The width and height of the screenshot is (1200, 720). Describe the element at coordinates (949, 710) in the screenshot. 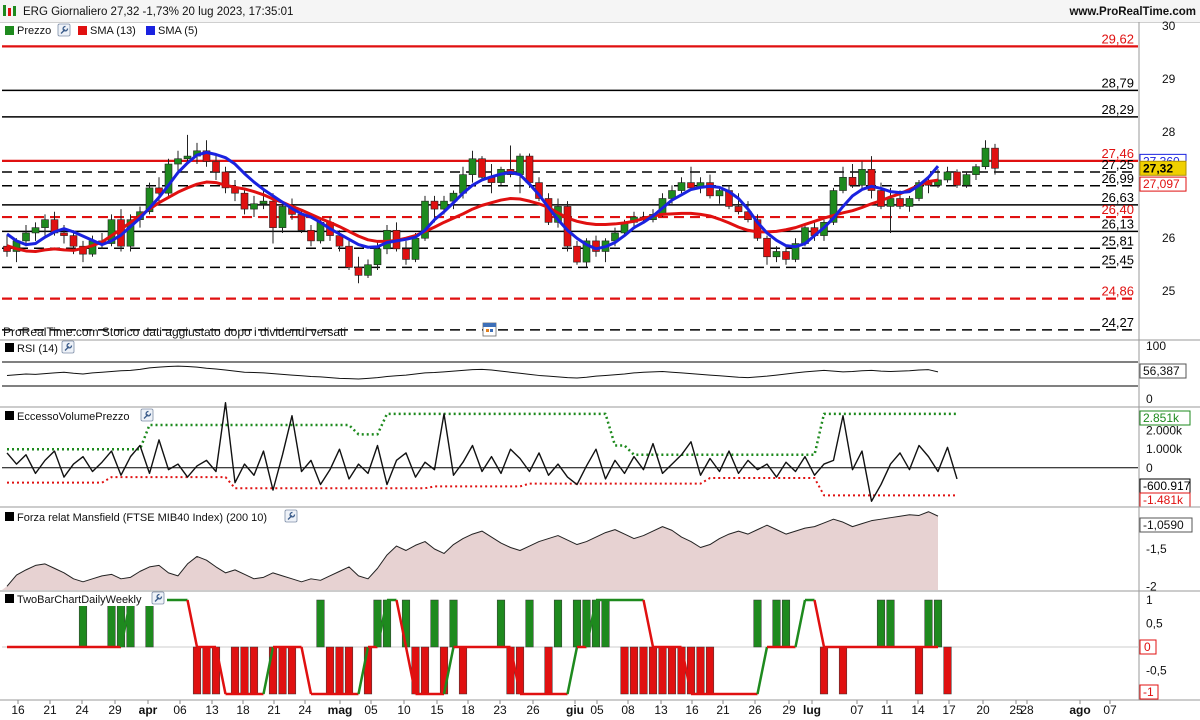

I see `x-tick-label: 17` at that location.